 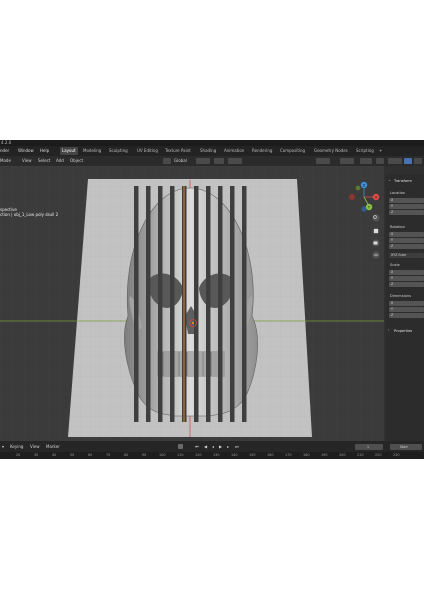 What do you see at coordinates (406, 447) in the screenshot?
I see `start-frame-field: Start` at bounding box center [406, 447].